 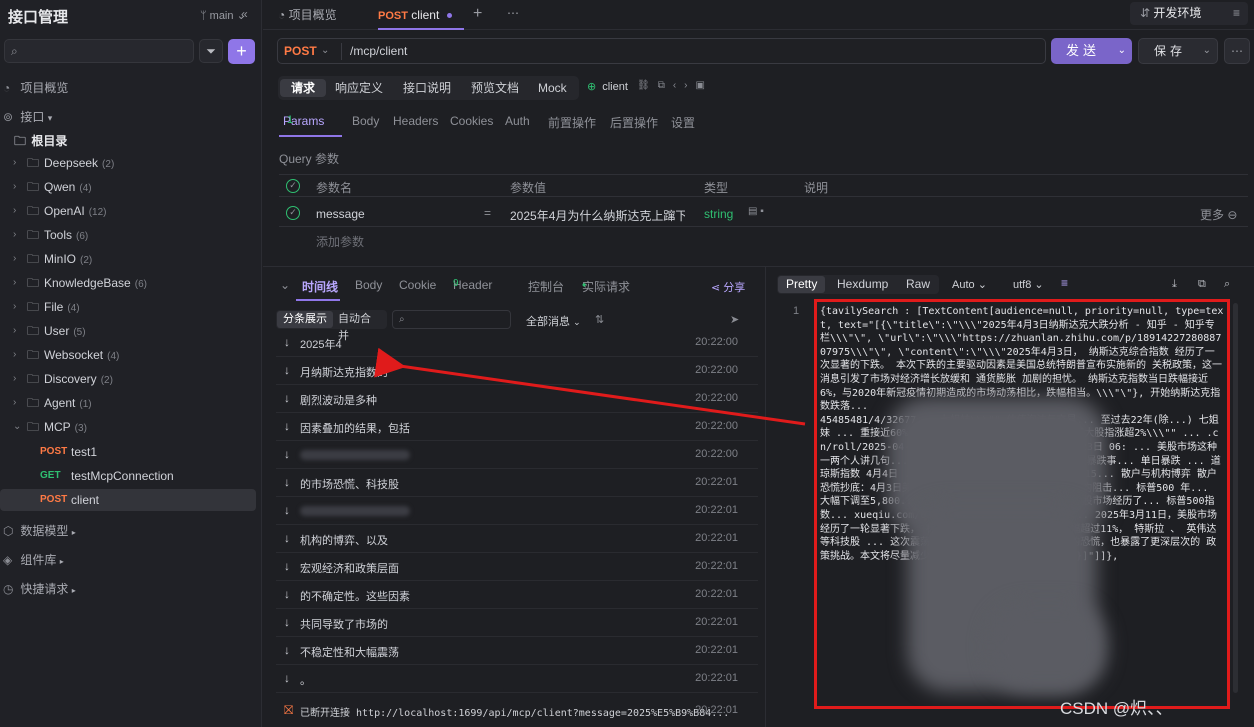 I want to click on sidebar-search-input: ⌕, so click(x=99, y=51).